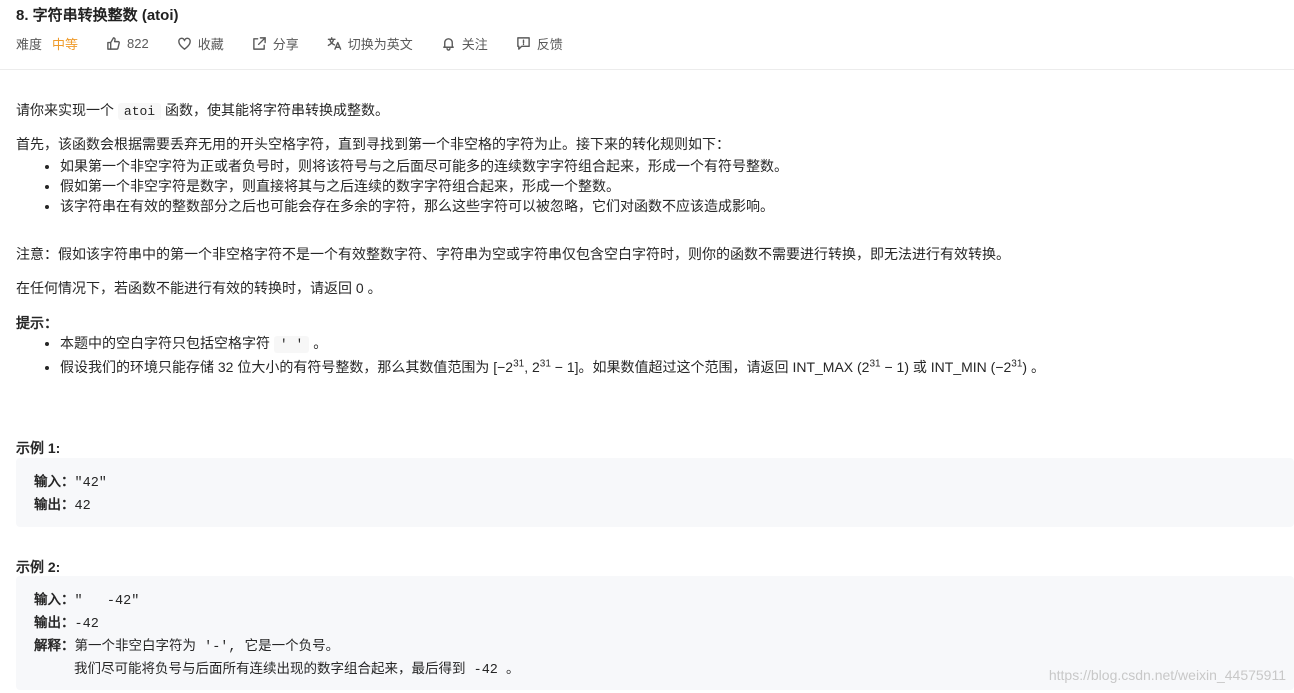  What do you see at coordinates (54, 647) in the screenshot?
I see `explain-label: 解释：` at bounding box center [54, 647].